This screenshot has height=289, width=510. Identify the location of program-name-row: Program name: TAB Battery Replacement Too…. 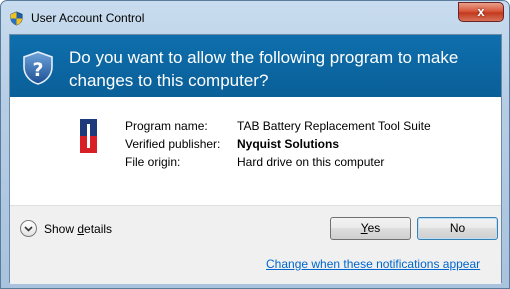
(278, 126).